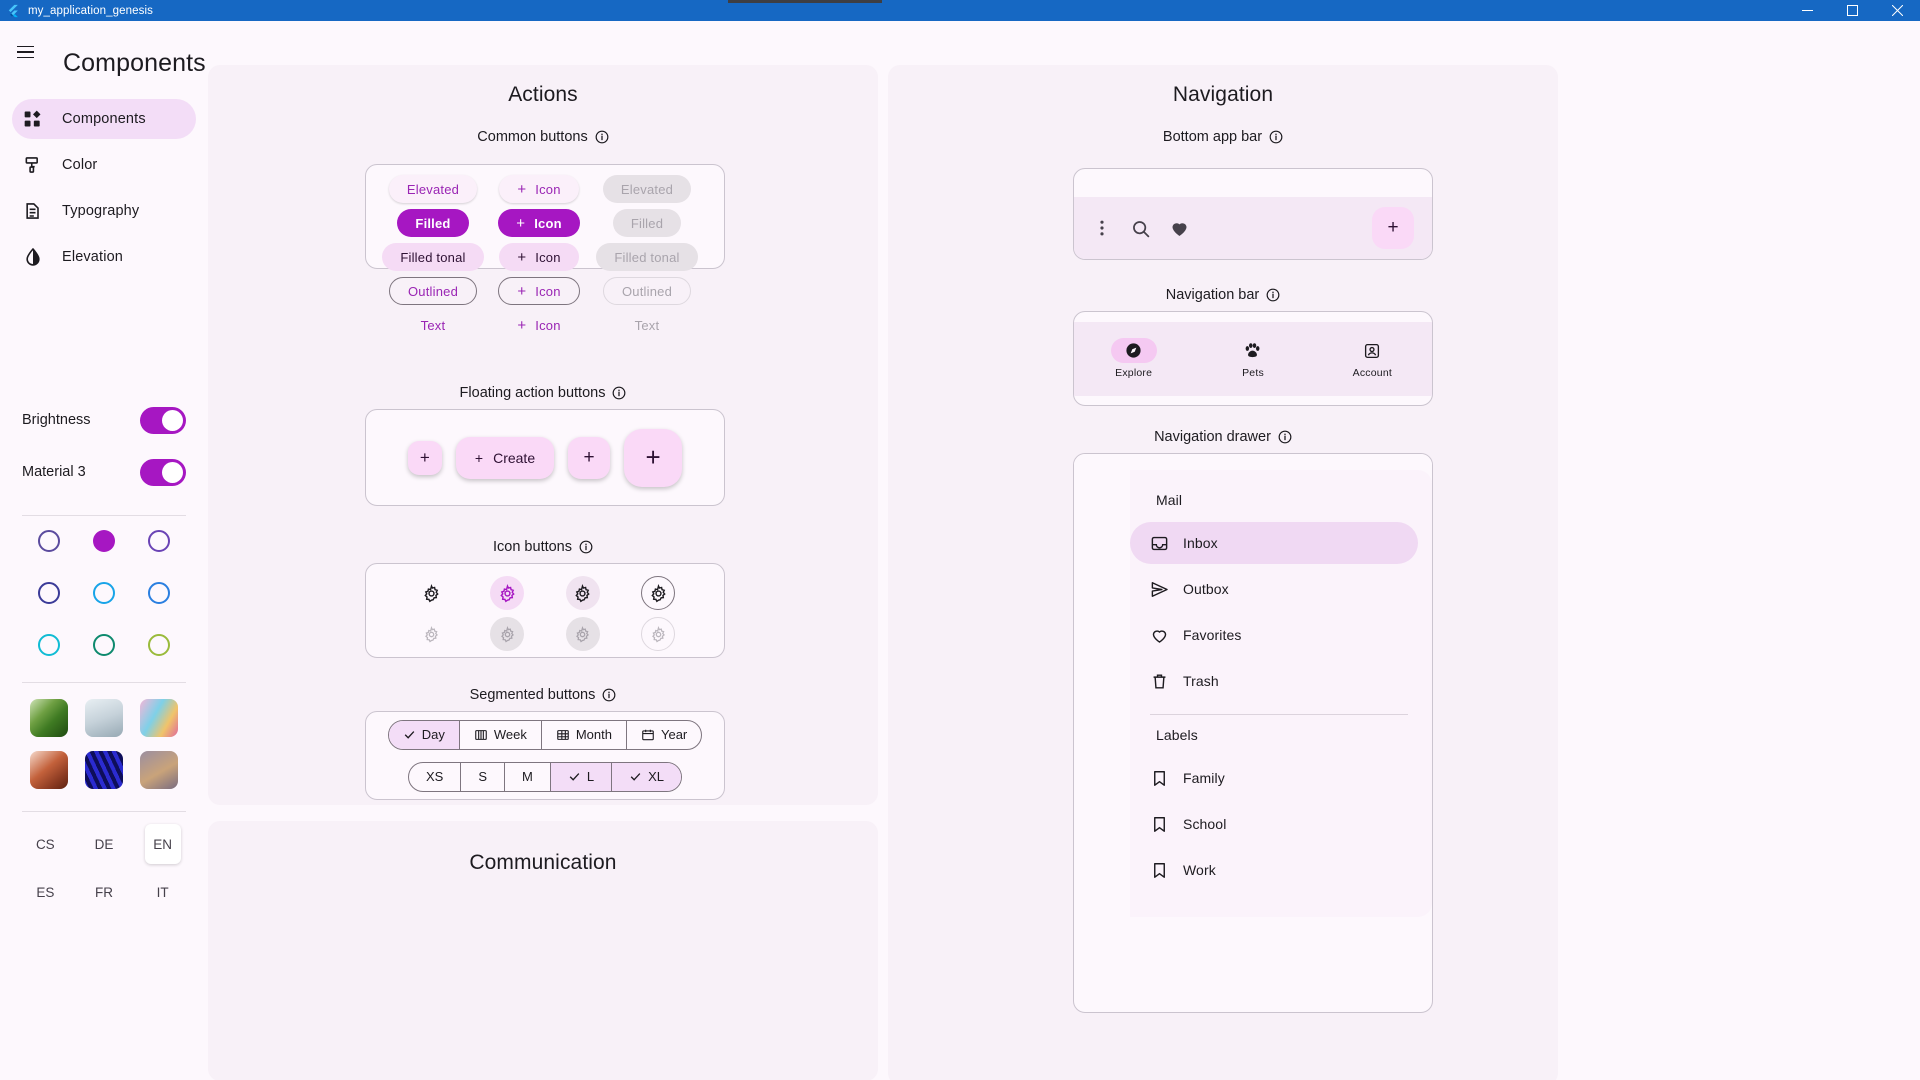  I want to click on more-vert-icon, so click(1102, 228).